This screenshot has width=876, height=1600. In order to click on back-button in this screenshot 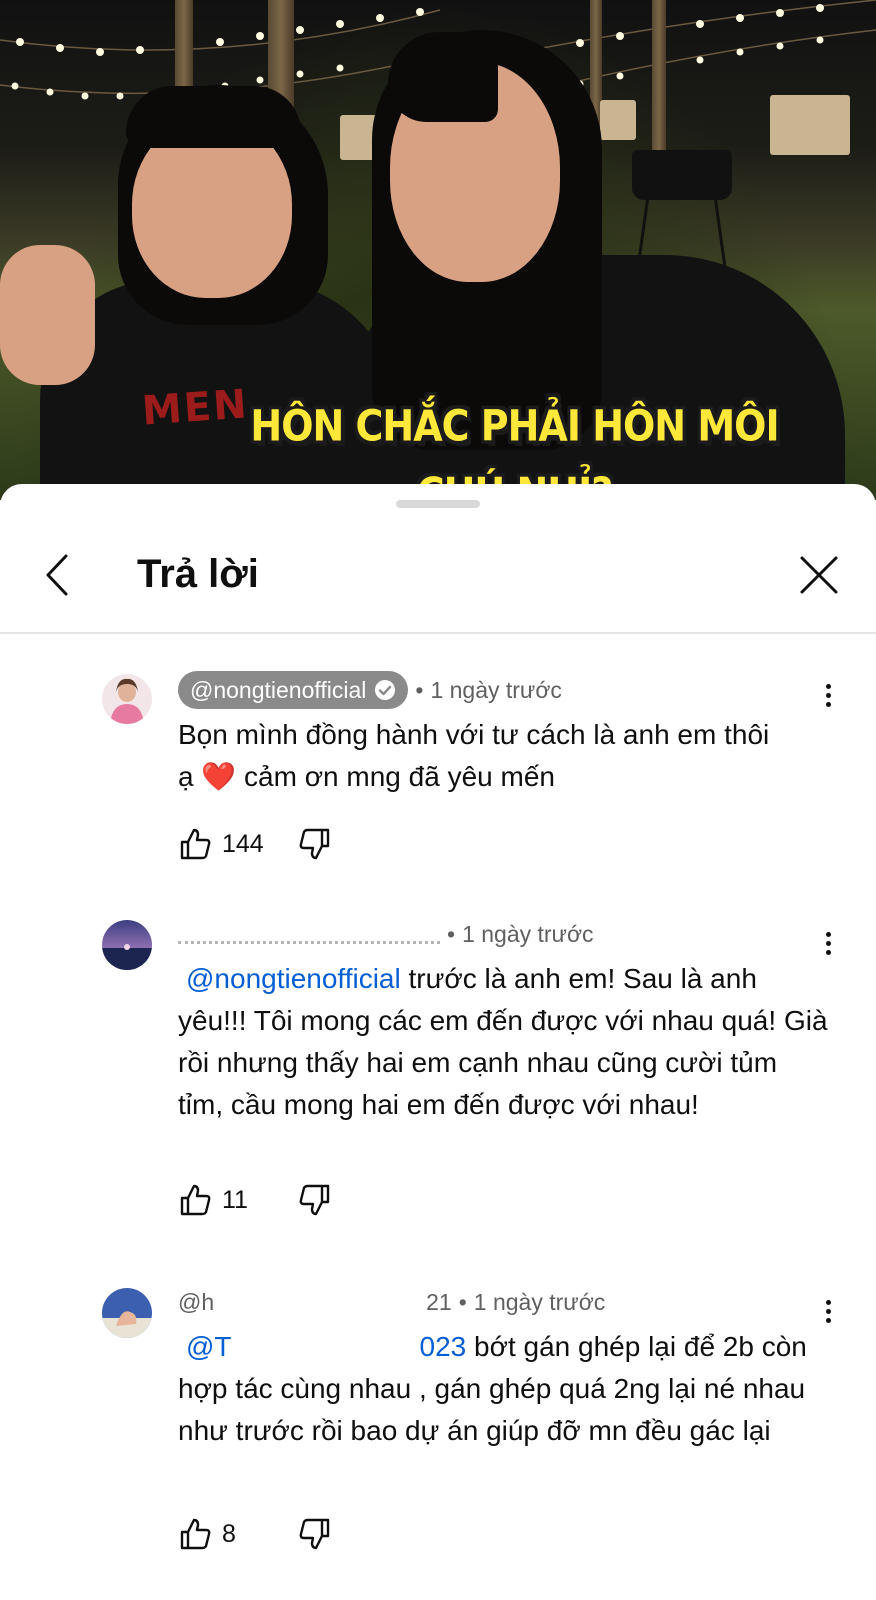, I will do `click(60, 575)`.